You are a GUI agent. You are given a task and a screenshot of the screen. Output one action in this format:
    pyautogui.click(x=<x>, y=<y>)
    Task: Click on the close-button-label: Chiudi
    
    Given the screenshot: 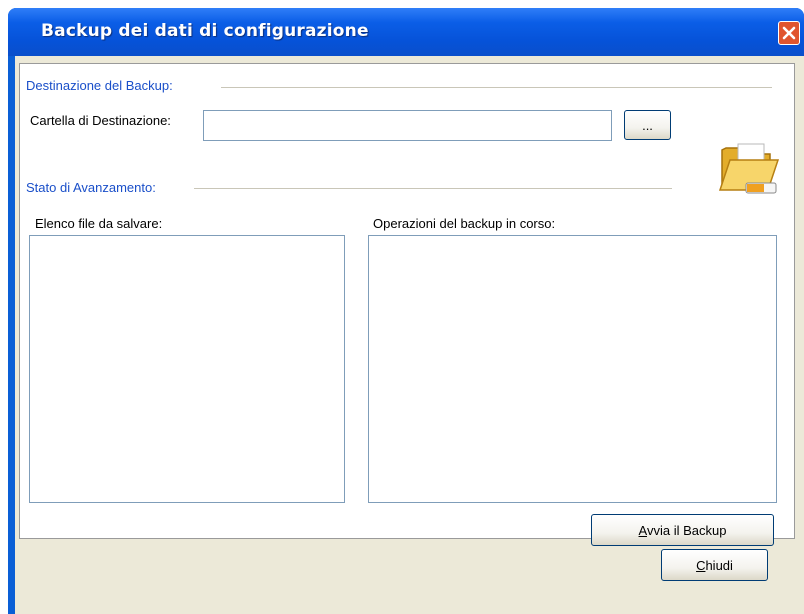 What is the action you would take?
    pyautogui.click(x=714, y=565)
    